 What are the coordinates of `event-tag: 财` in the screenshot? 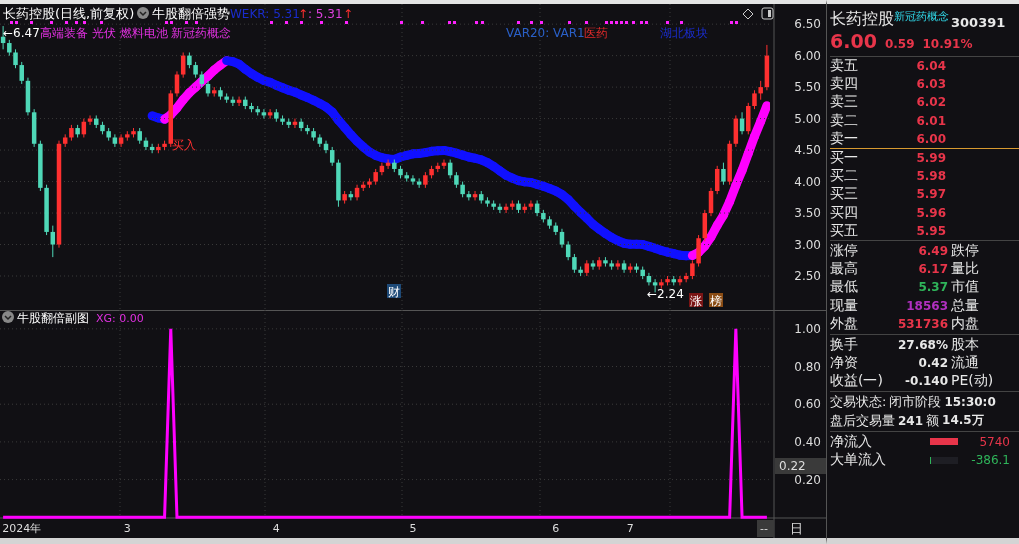 It's located at (394, 291).